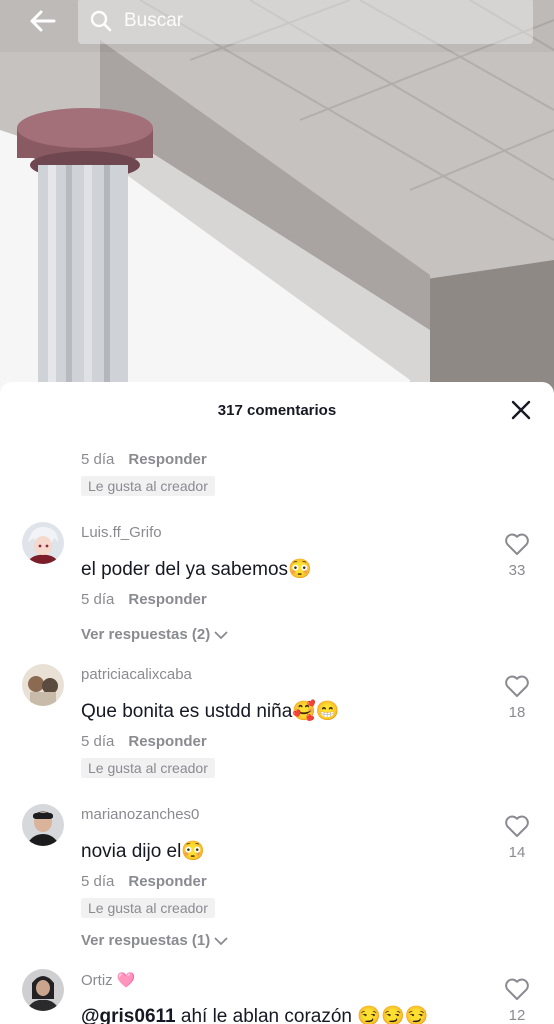 The height and width of the screenshot is (1024, 554). I want to click on like-button: 18, so click(517, 697).